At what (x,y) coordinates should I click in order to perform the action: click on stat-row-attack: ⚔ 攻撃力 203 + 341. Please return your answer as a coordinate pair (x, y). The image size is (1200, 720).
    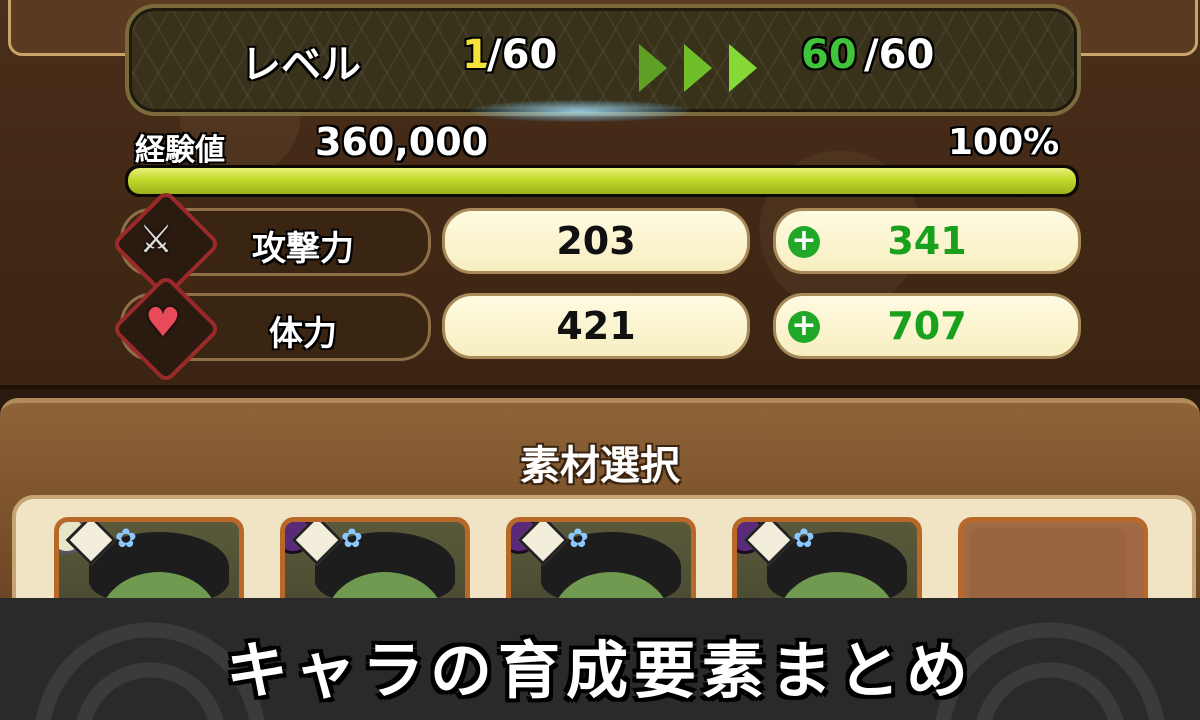
    Looking at the image, I should click on (595, 244).